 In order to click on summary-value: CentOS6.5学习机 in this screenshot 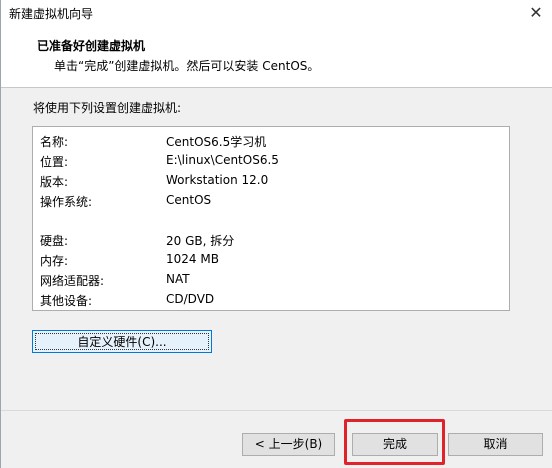, I will do `click(216, 142)`.